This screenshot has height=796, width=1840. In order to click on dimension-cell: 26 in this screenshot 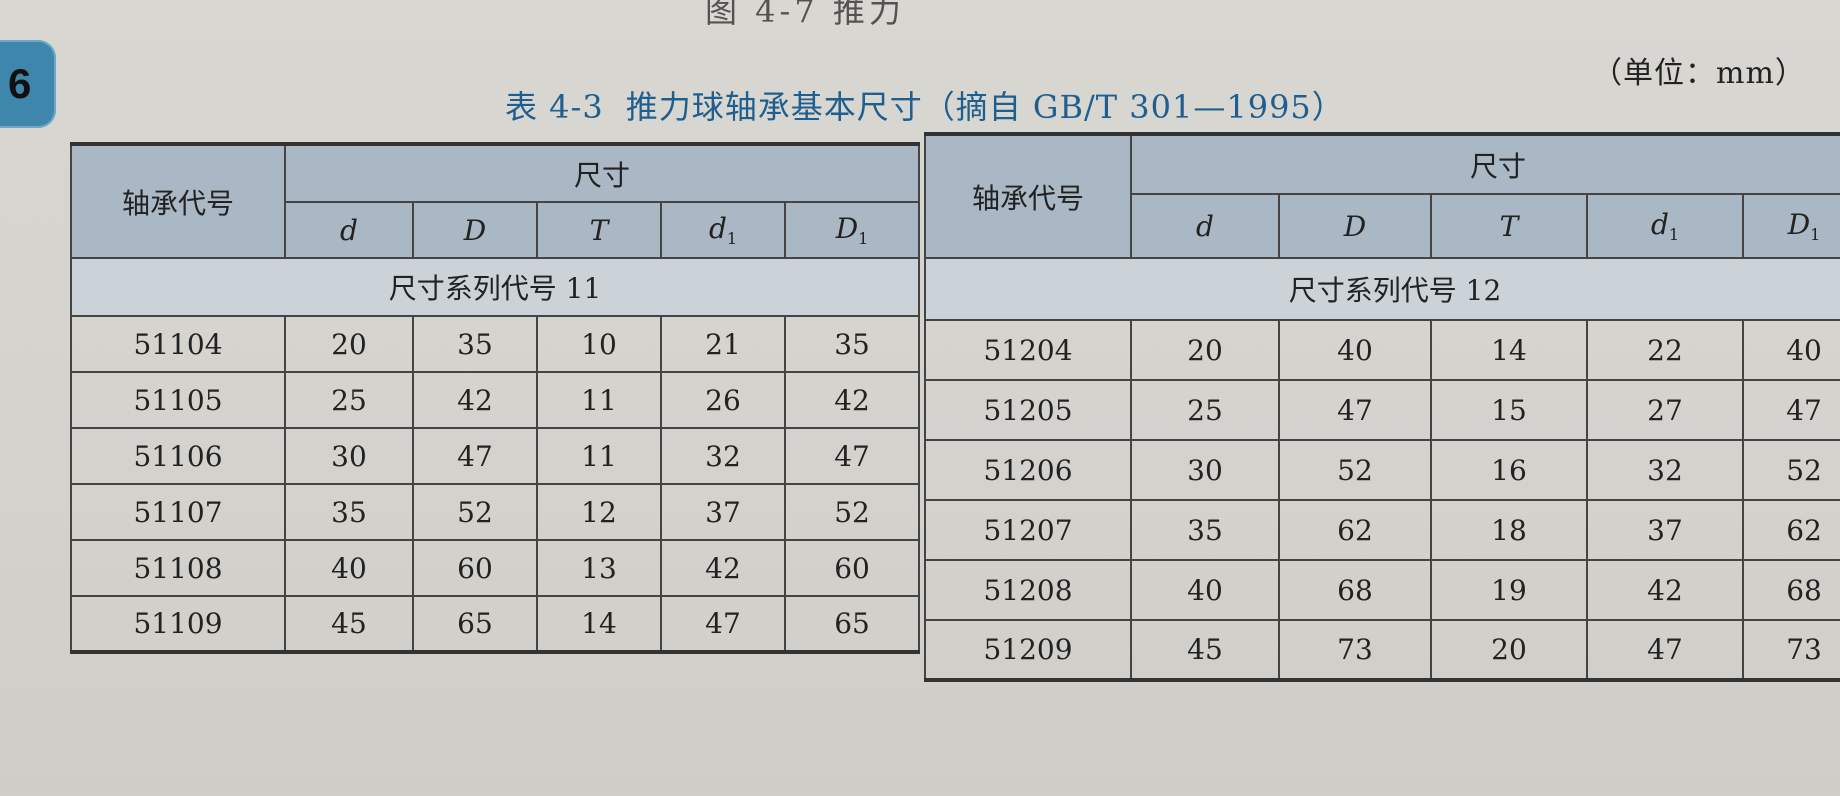, I will do `click(723, 400)`.